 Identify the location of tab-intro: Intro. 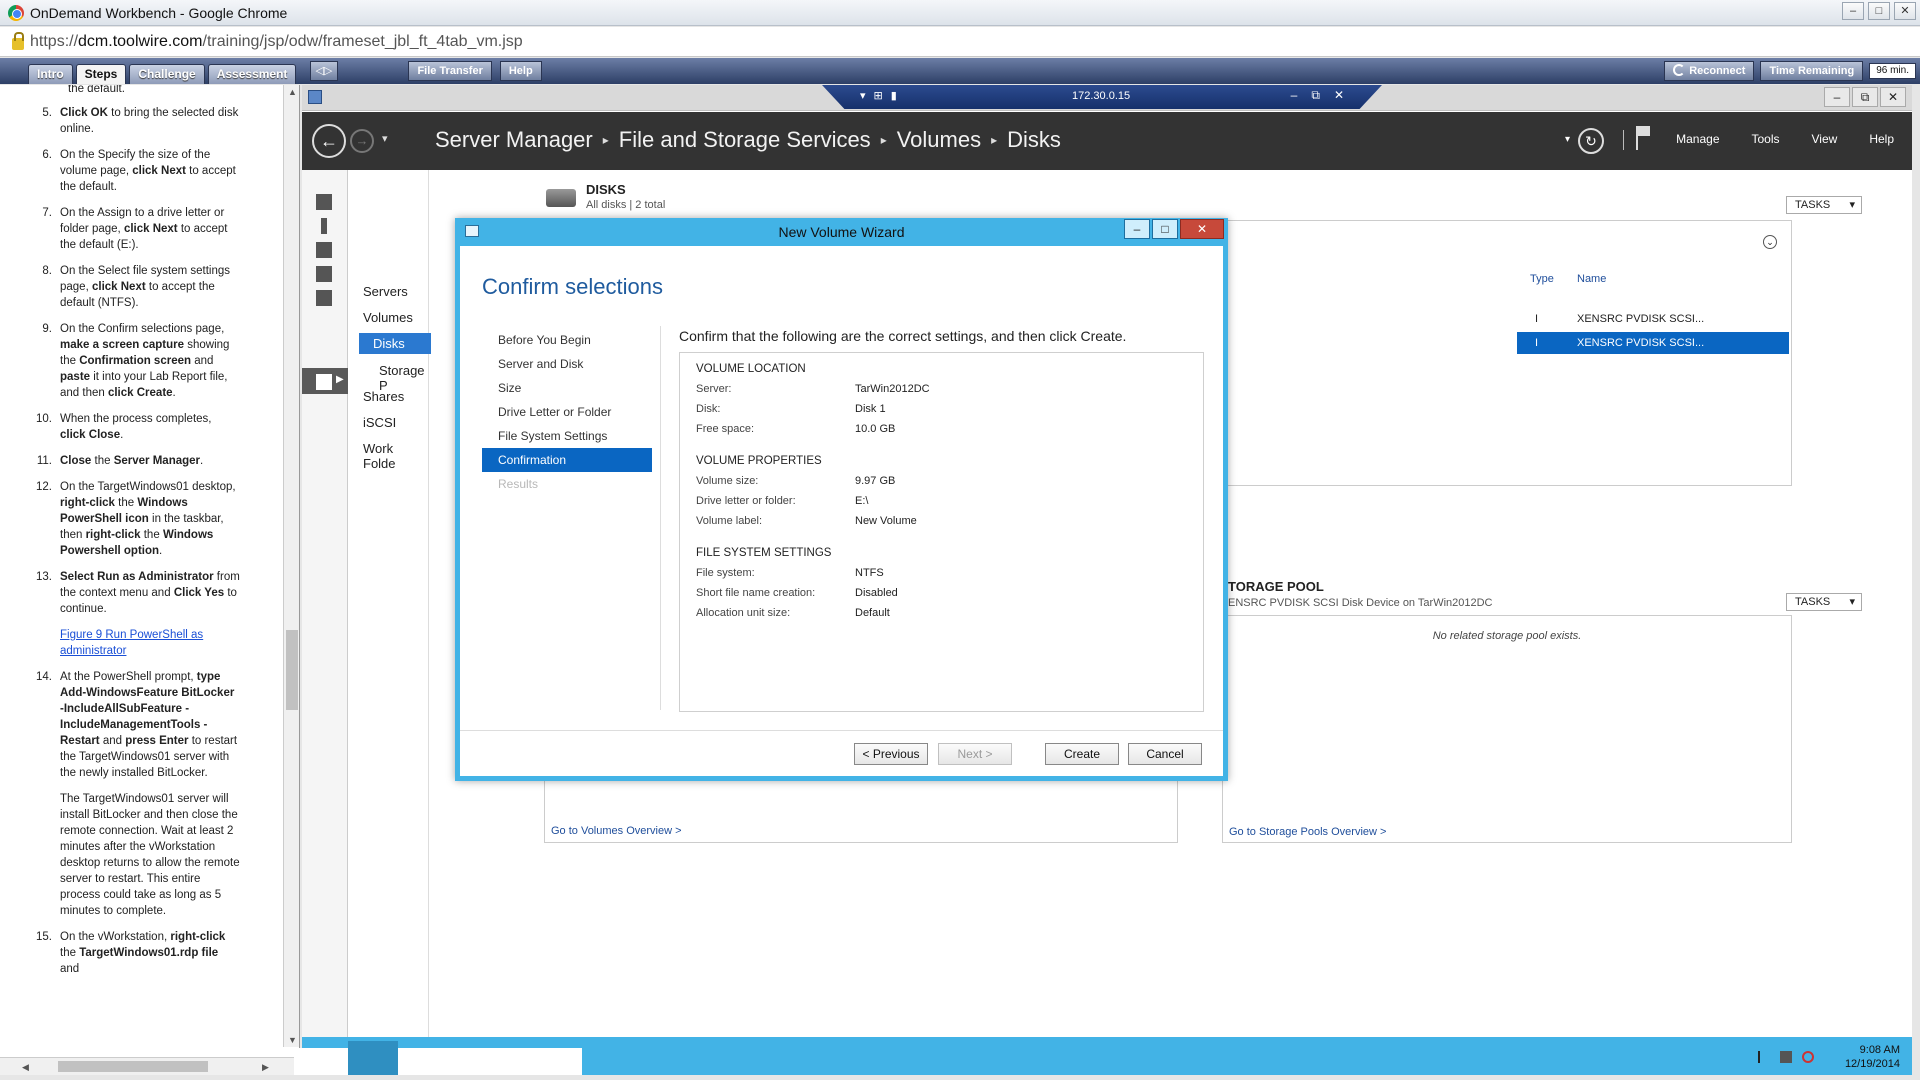
(50, 74).